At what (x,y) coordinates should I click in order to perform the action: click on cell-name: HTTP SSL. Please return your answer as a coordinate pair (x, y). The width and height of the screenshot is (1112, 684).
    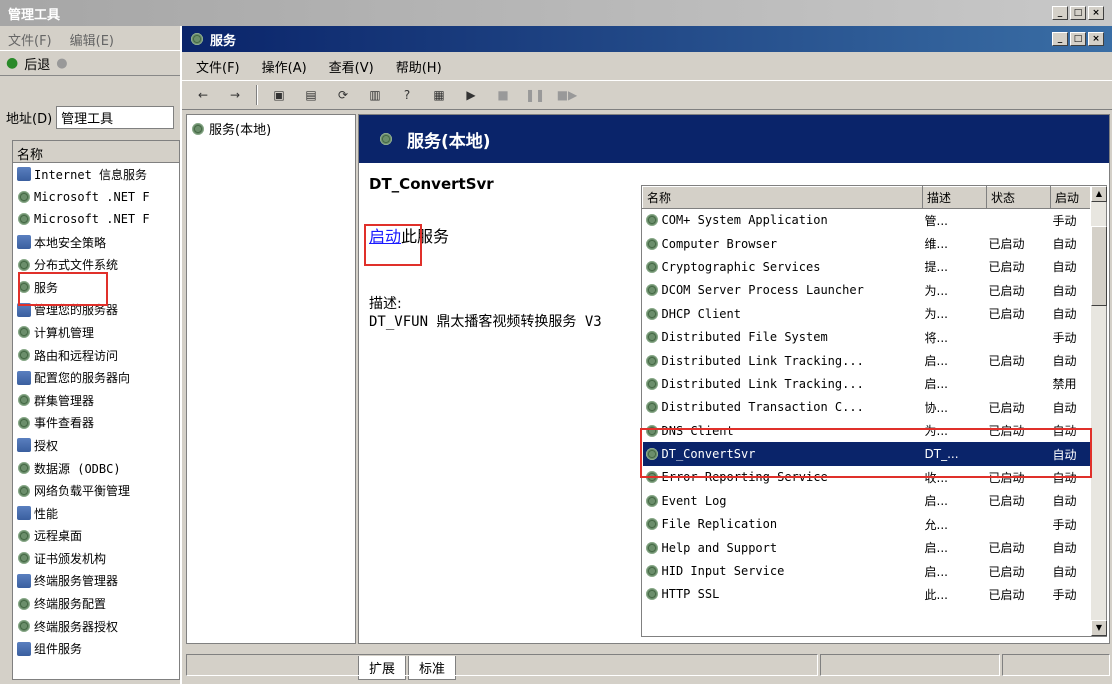
    Looking at the image, I should click on (783, 594).